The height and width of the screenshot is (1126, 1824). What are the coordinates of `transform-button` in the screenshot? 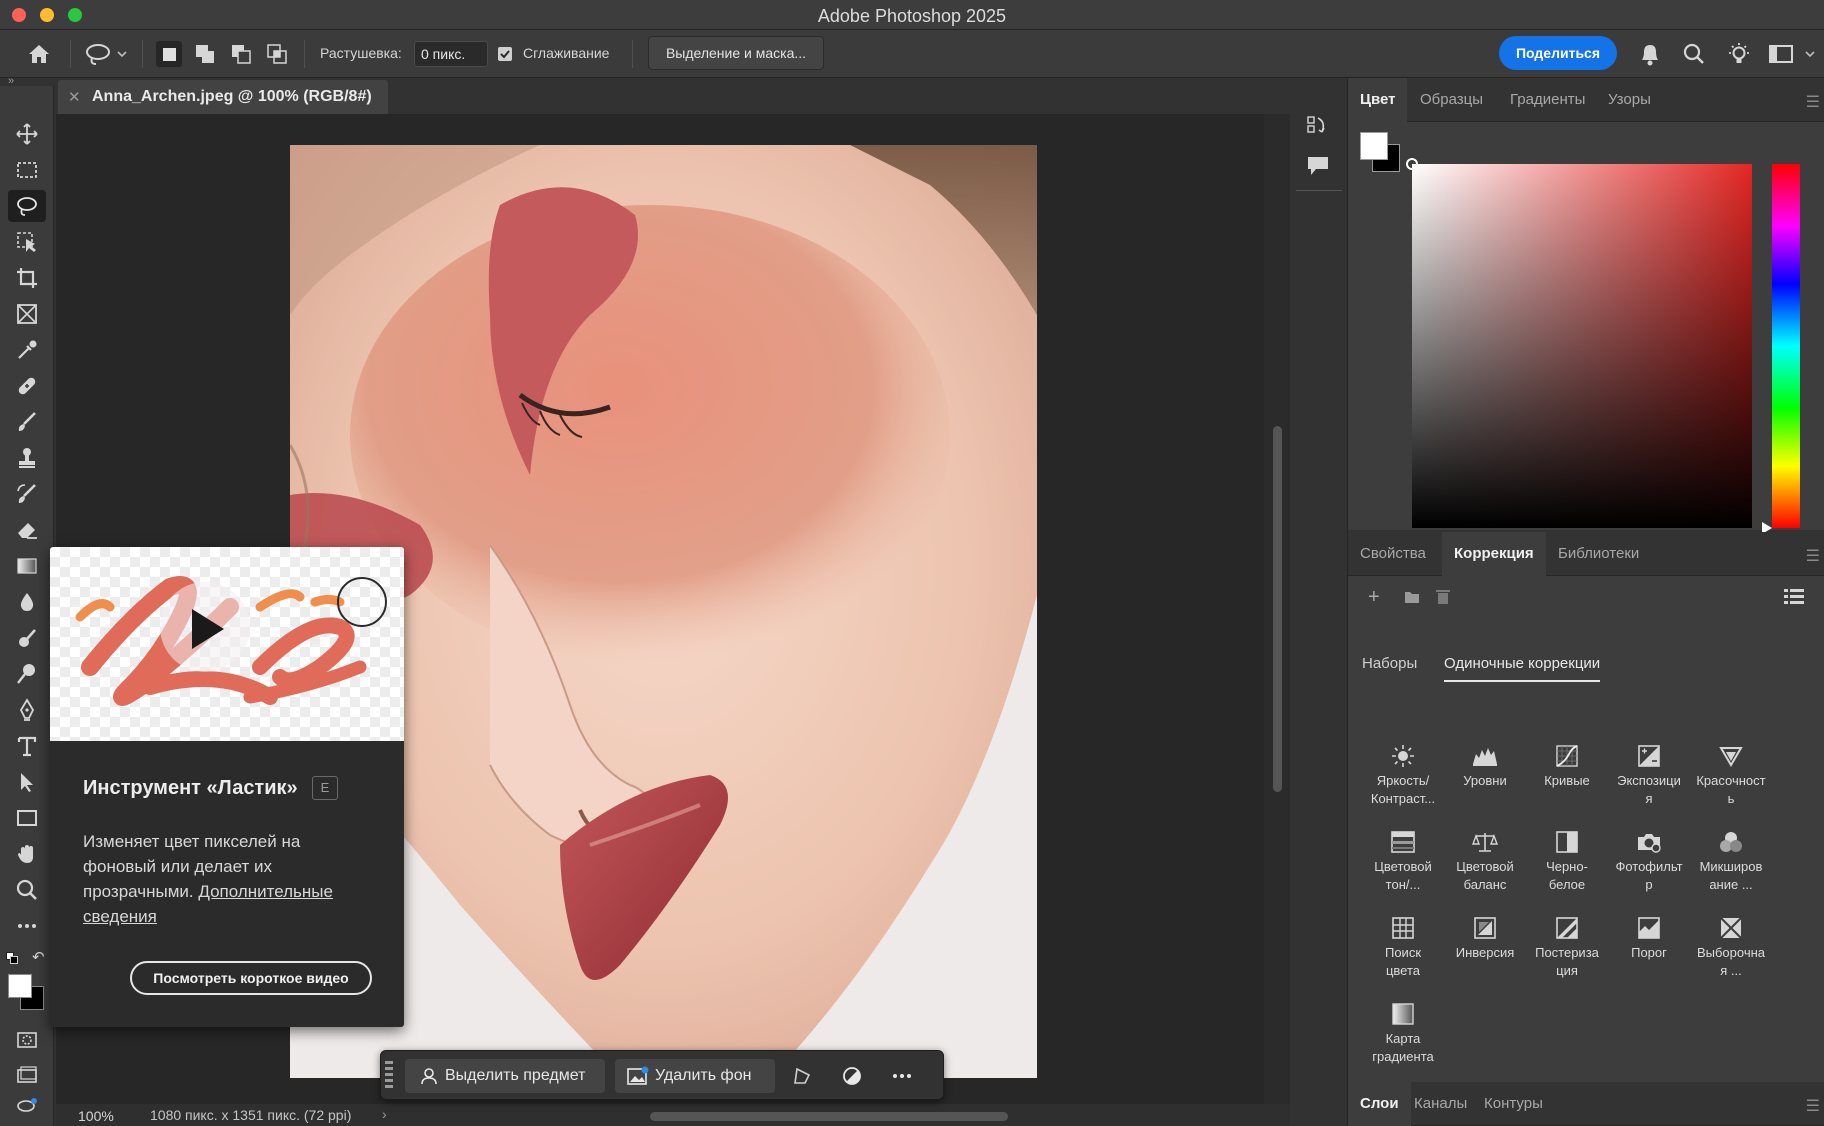 It's located at (802, 1076).